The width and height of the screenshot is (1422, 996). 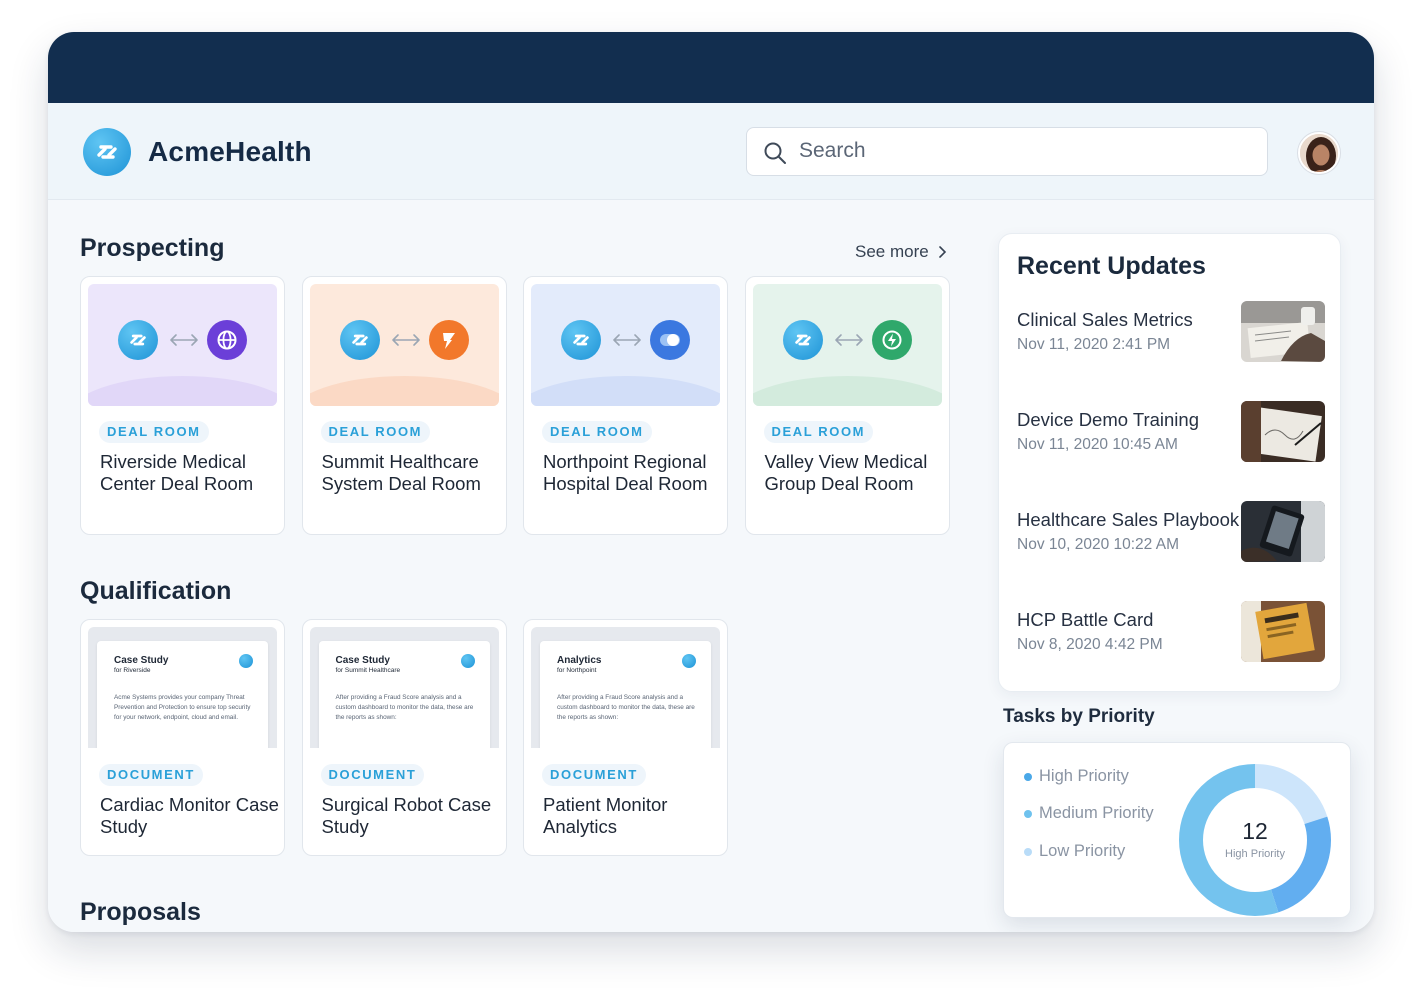 What do you see at coordinates (577, 670) in the screenshot?
I see `doc-preview-subtitle: for Northpoint` at bounding box center [577, 670].